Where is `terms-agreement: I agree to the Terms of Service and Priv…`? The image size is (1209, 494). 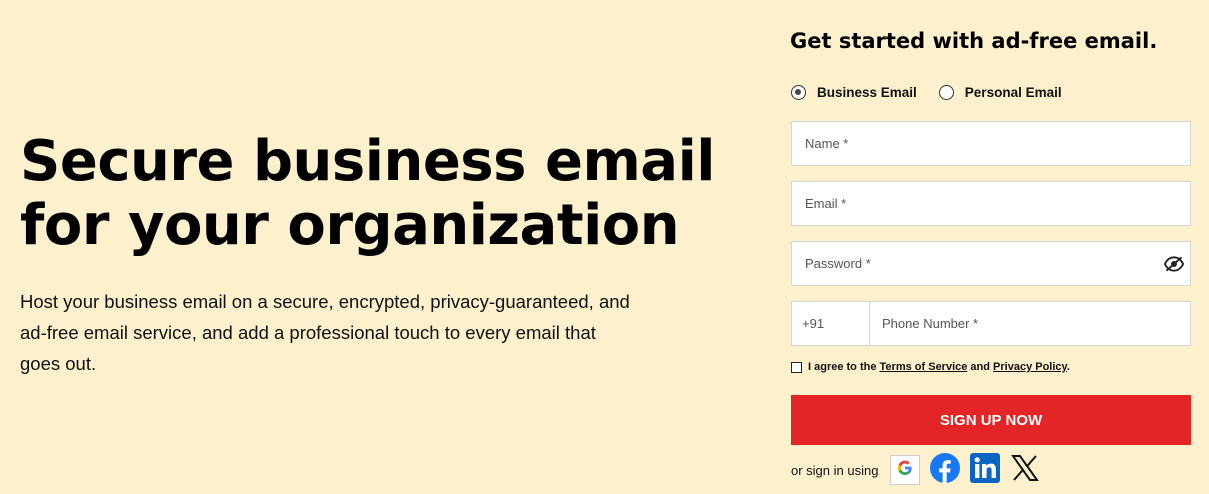 terms-agreement: I agree to the Terms of Service and Priv… is located at coordinates (930, 367).